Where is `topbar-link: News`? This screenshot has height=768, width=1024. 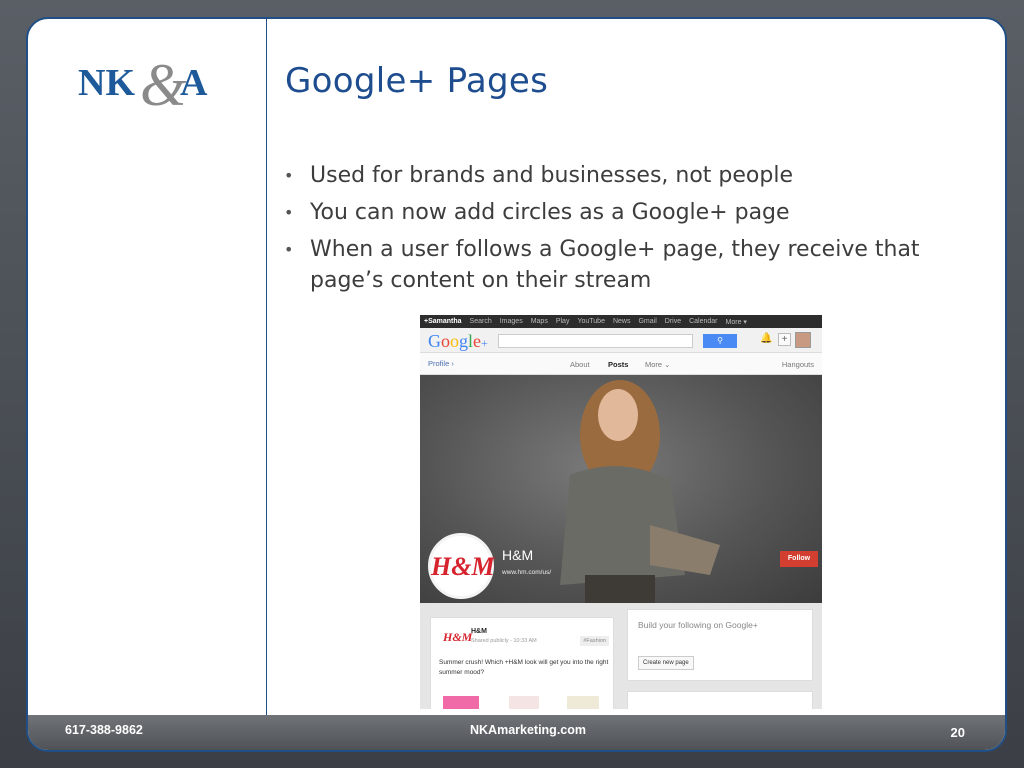 topbar-link: News is located at coordinates (621, 321).